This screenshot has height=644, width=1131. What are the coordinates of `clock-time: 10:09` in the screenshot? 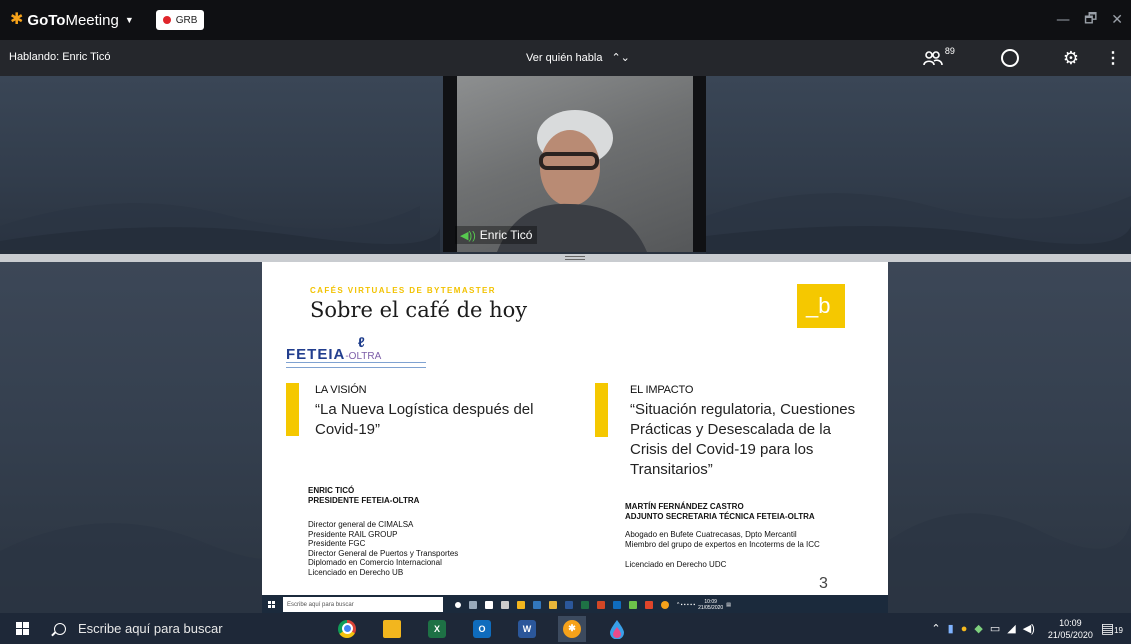 It's located at (1070, 622).